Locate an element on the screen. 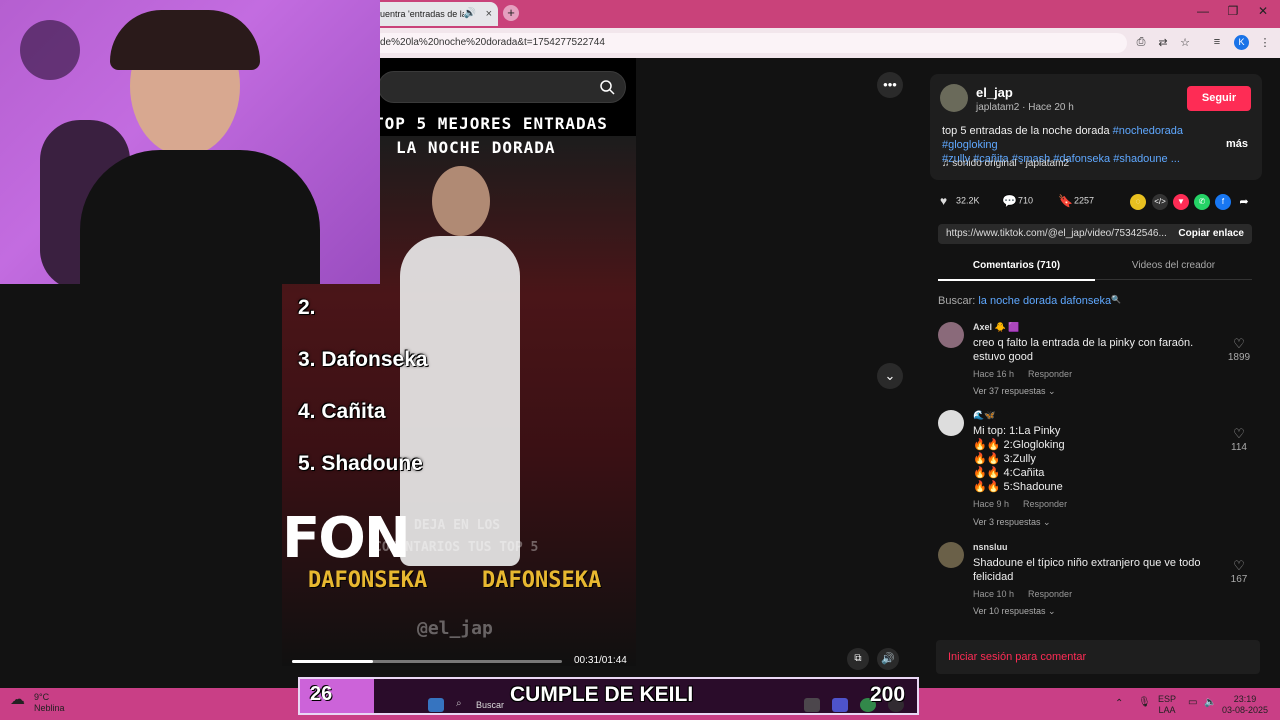 The height and width of the screenshot is (720, 1280). comment-icon: 💬 is located at coordinates (1009, 201).